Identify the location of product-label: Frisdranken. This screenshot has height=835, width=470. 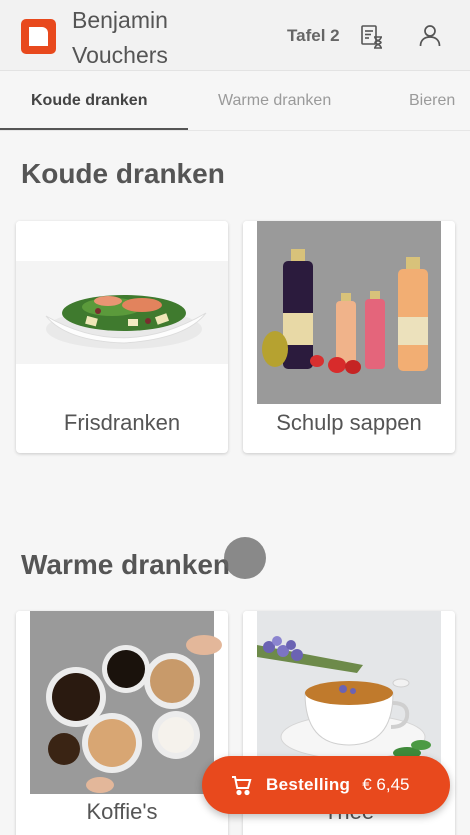
(122, 422).